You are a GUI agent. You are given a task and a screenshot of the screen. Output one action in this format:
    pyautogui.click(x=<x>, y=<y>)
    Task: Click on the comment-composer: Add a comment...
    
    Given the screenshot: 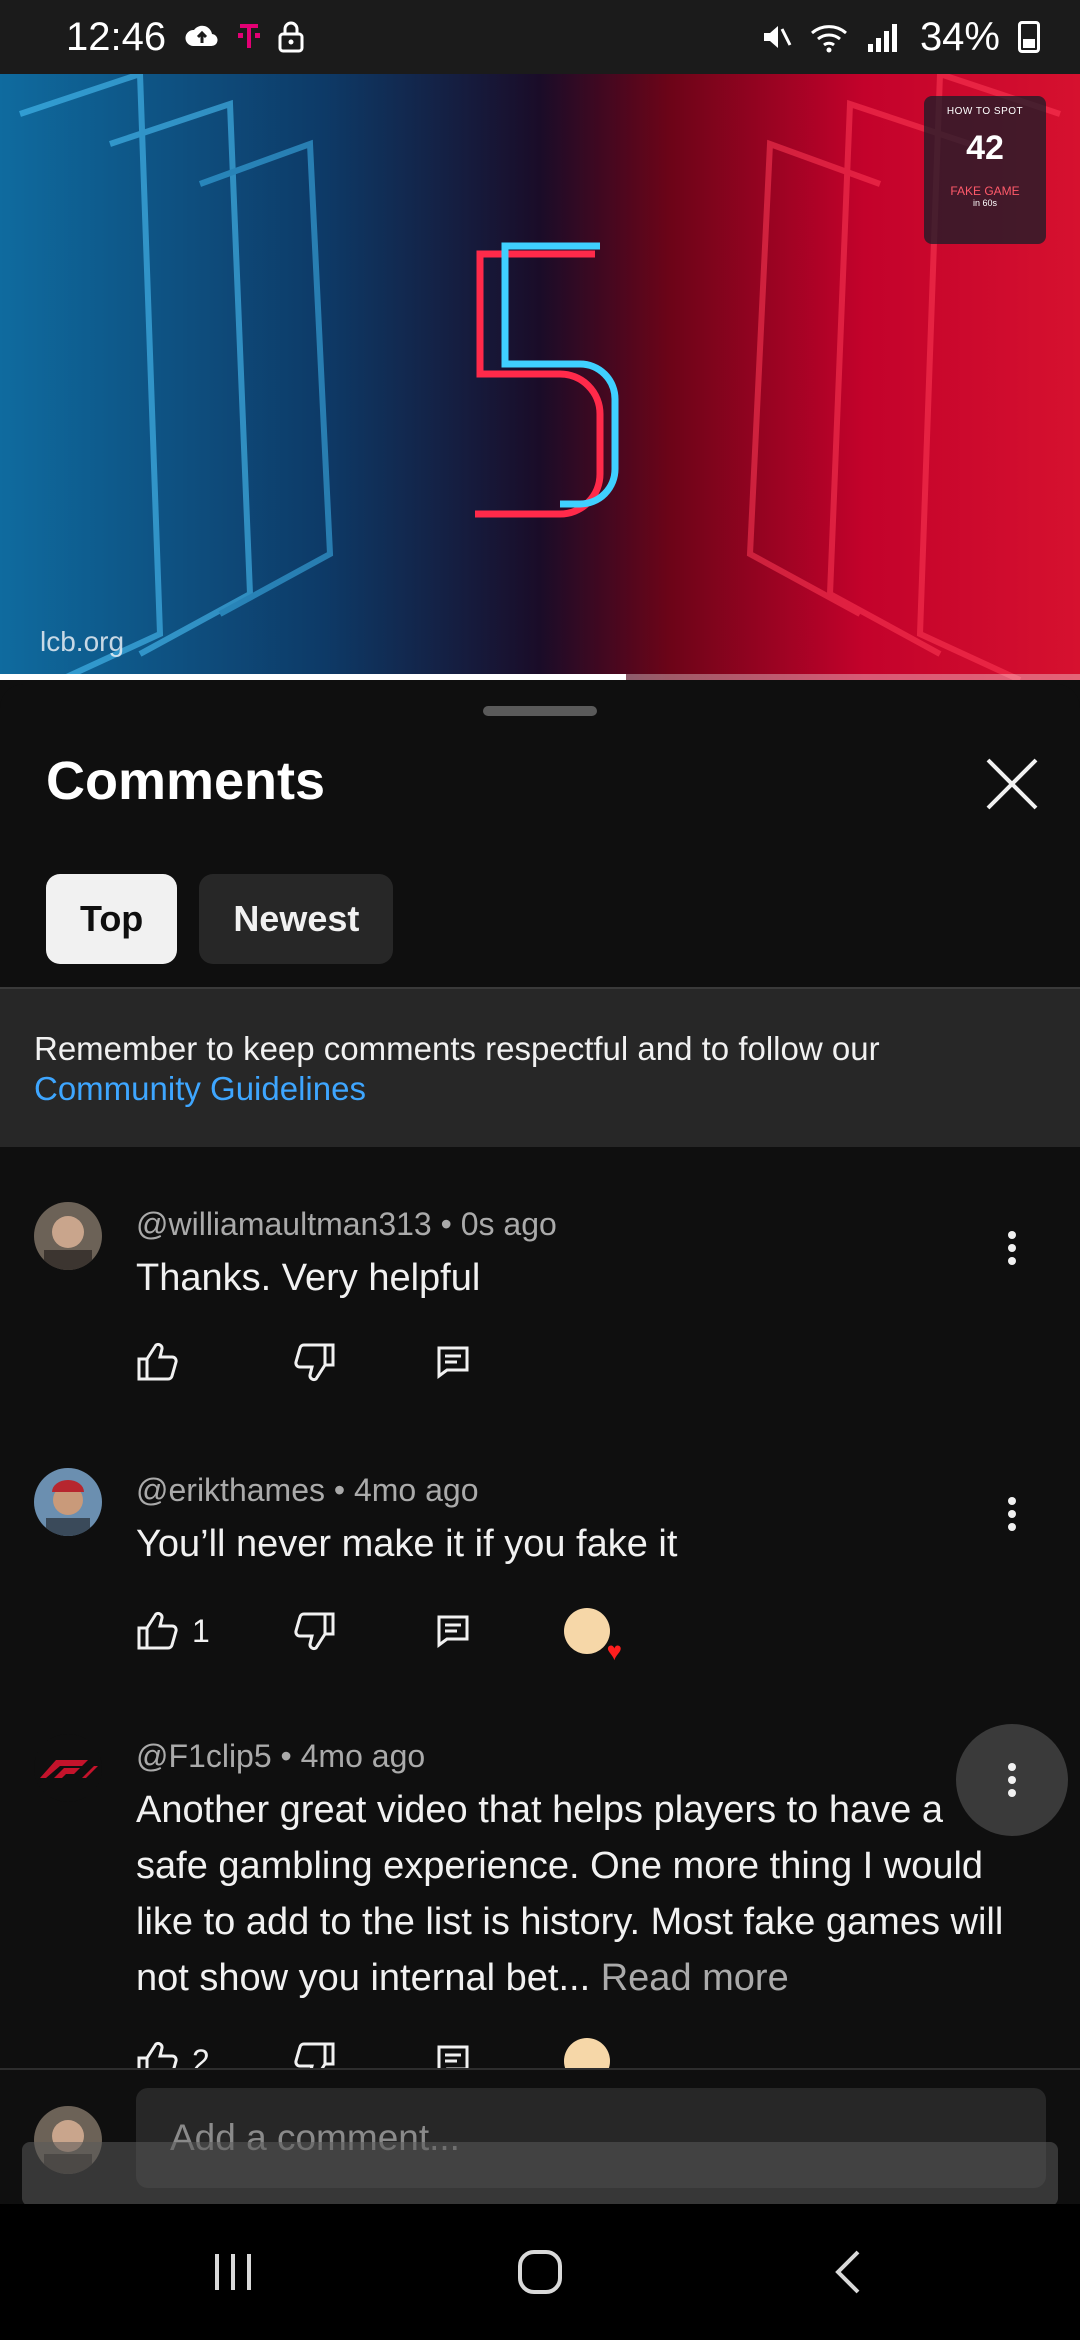 What is the action you would take?
    pyautogui.click(x=540, y=2137)
    